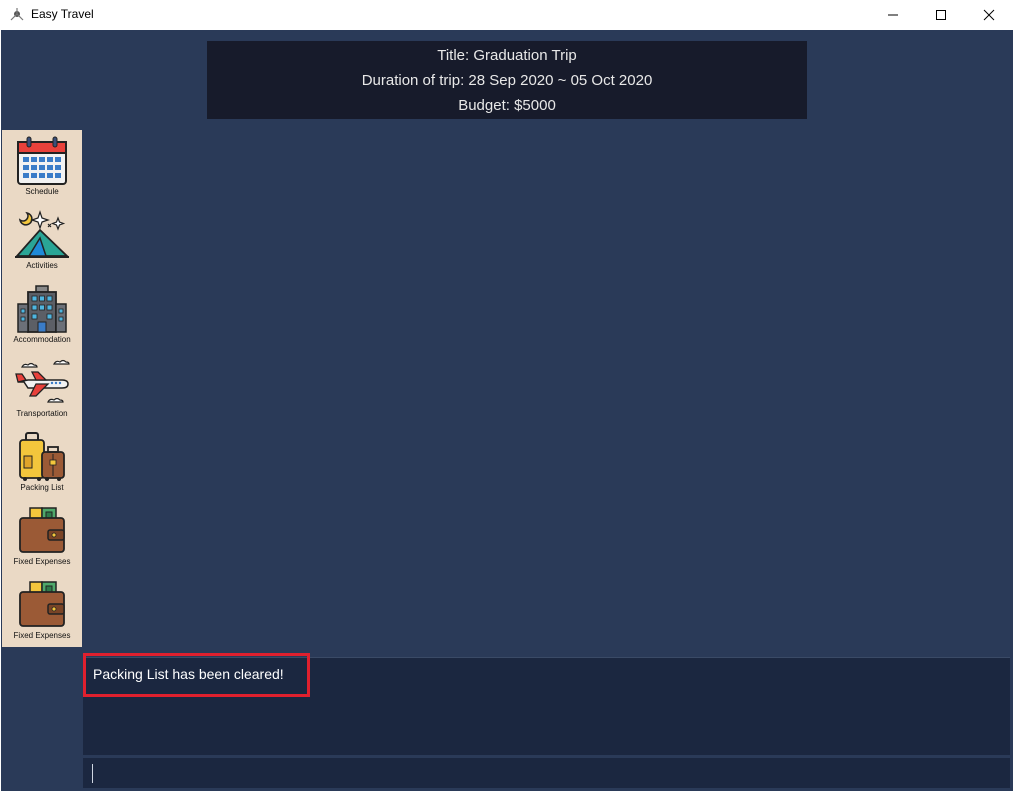 Image resolution: width=1014 pixels, height=791 pixels. I want to click on close-button, so click(989, 15).